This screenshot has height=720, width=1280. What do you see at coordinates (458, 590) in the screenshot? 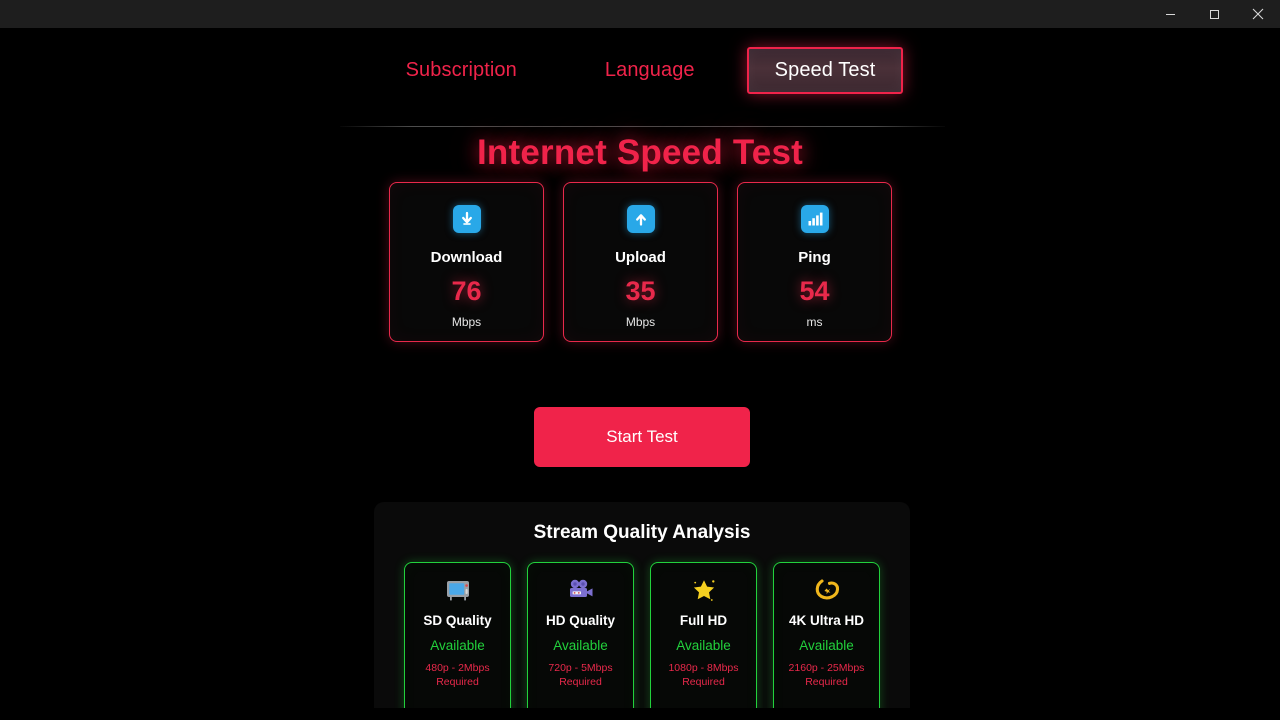
I see `television-icon` at bounding box center [458, 590].